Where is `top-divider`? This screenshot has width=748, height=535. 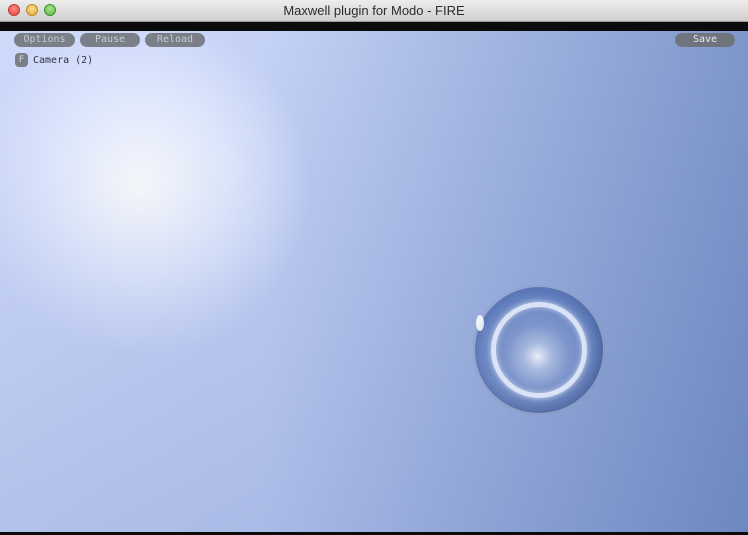 top-divider is located at coordinates (374, 26).